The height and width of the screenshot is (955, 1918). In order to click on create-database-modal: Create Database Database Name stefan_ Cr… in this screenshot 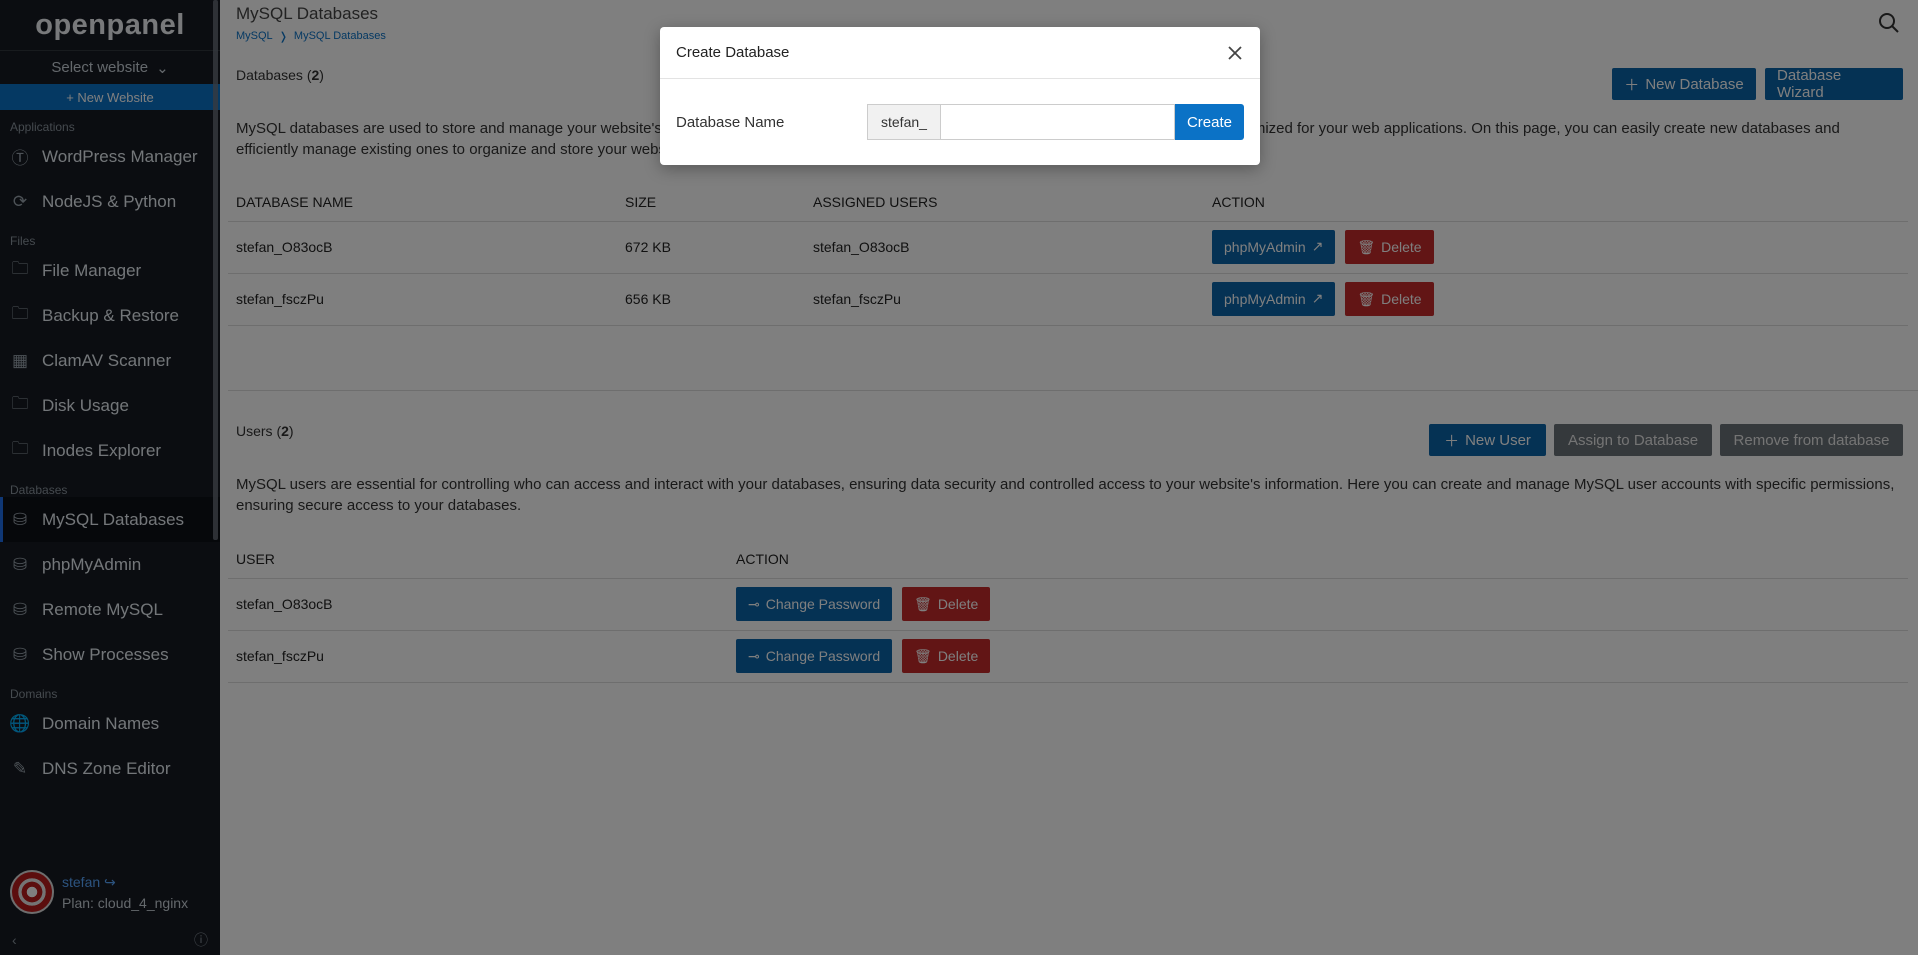, I will do `click(960, 96)`.